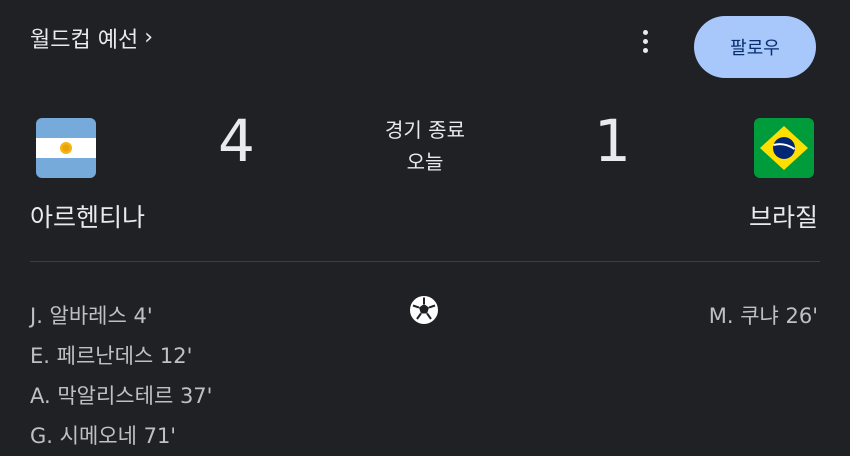  What do you see at coordinates (111, 356) in the screenshot?
I see `list-item: E. 페르난데스 12'` at bounding box center [111, 356].